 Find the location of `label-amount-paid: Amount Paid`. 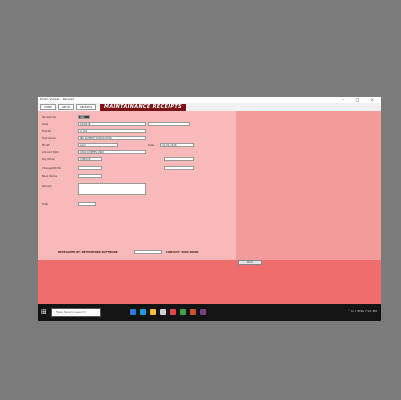

label-amount-paid: Amount Paid is located at coordinates (50, 152).